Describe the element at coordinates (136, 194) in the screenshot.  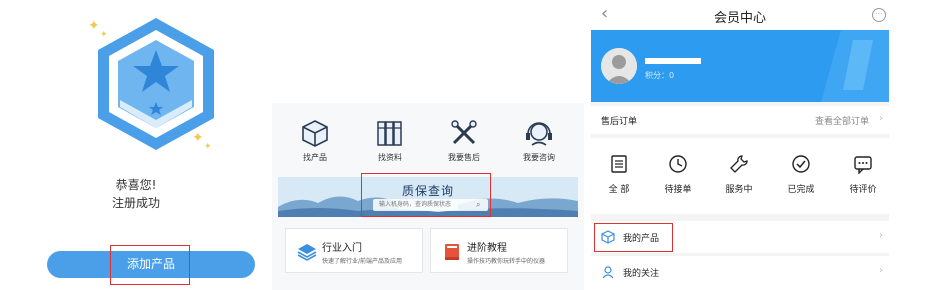
I see `success-message: 恭喜您! 注册成功` at that location.